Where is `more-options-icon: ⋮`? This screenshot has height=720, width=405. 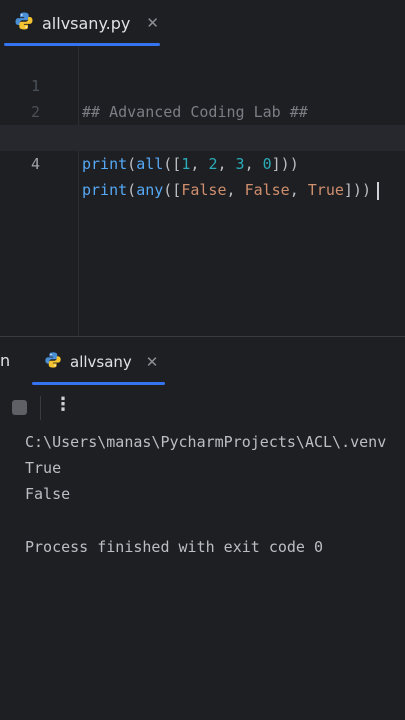 more-options-icon: ⋮ is located at coordinates (63, 404).